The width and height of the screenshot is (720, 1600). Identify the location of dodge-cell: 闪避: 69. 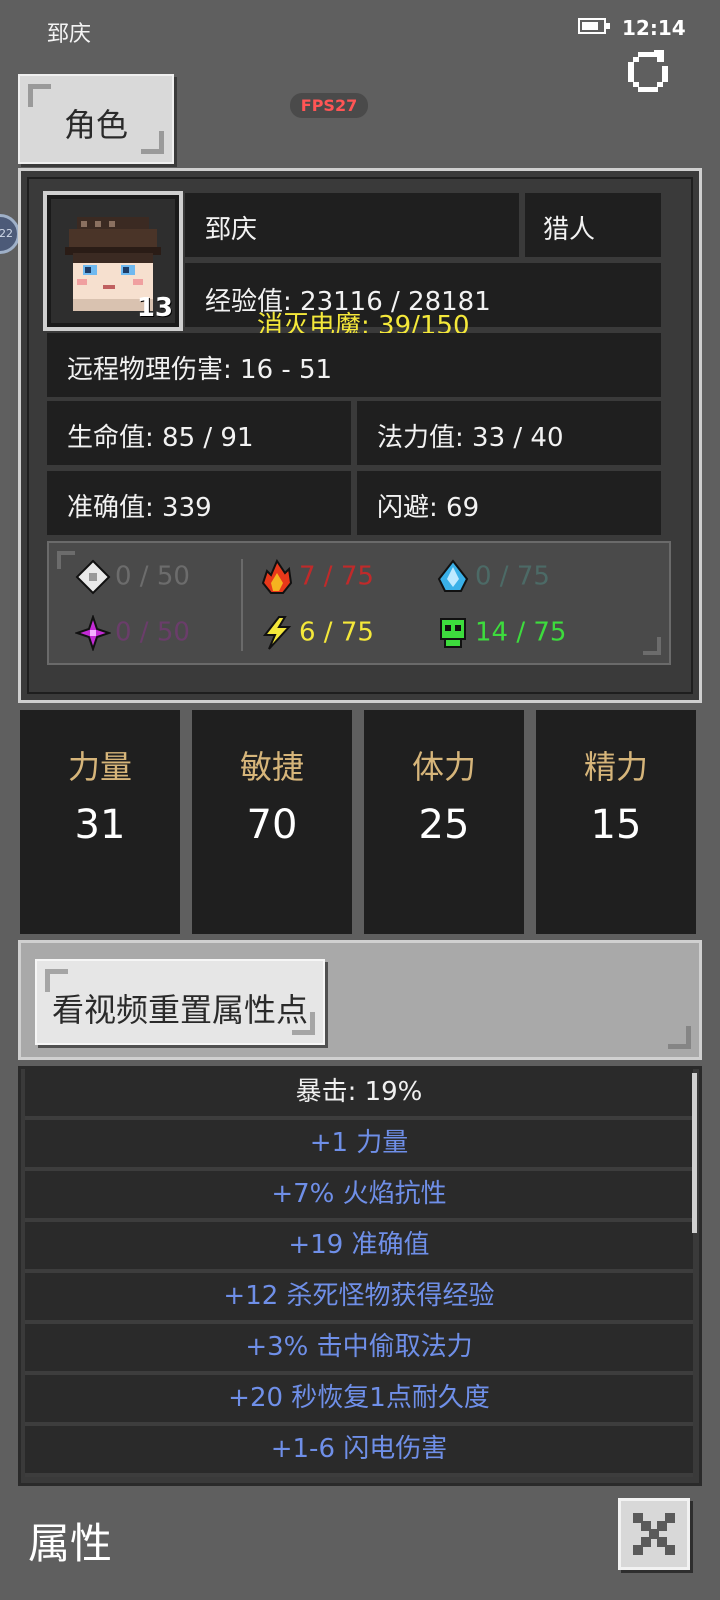
(509, 503).